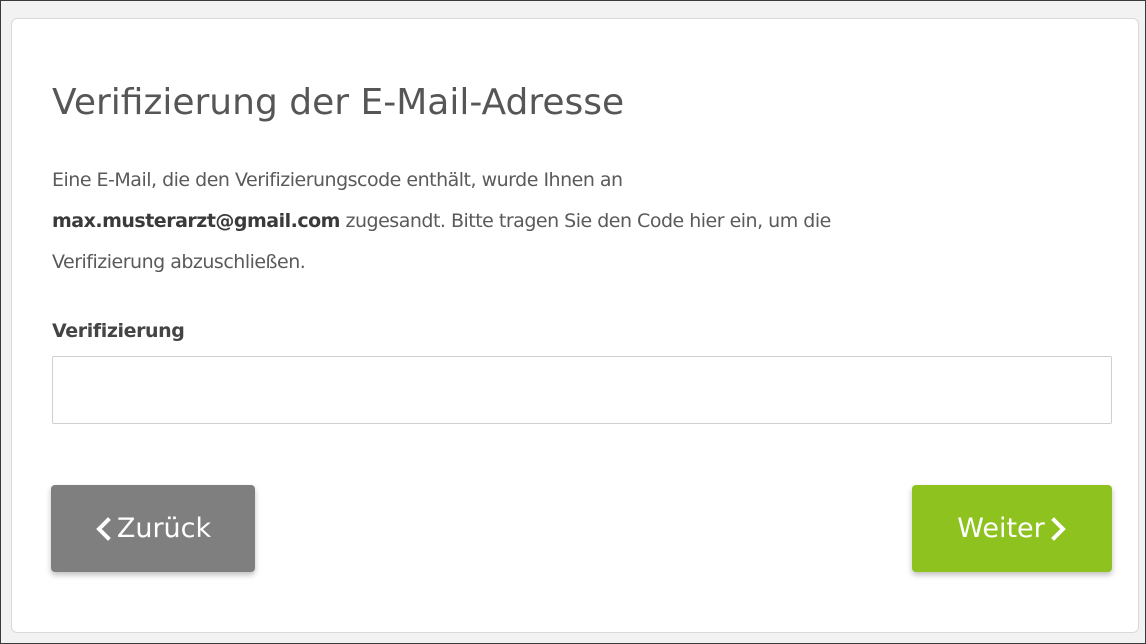 The image size is (1146, 644). What do you see at coordinates (1058, 528) in the screenshot?
I see `chevron-right-icon` at bounding box center [1058, 528].